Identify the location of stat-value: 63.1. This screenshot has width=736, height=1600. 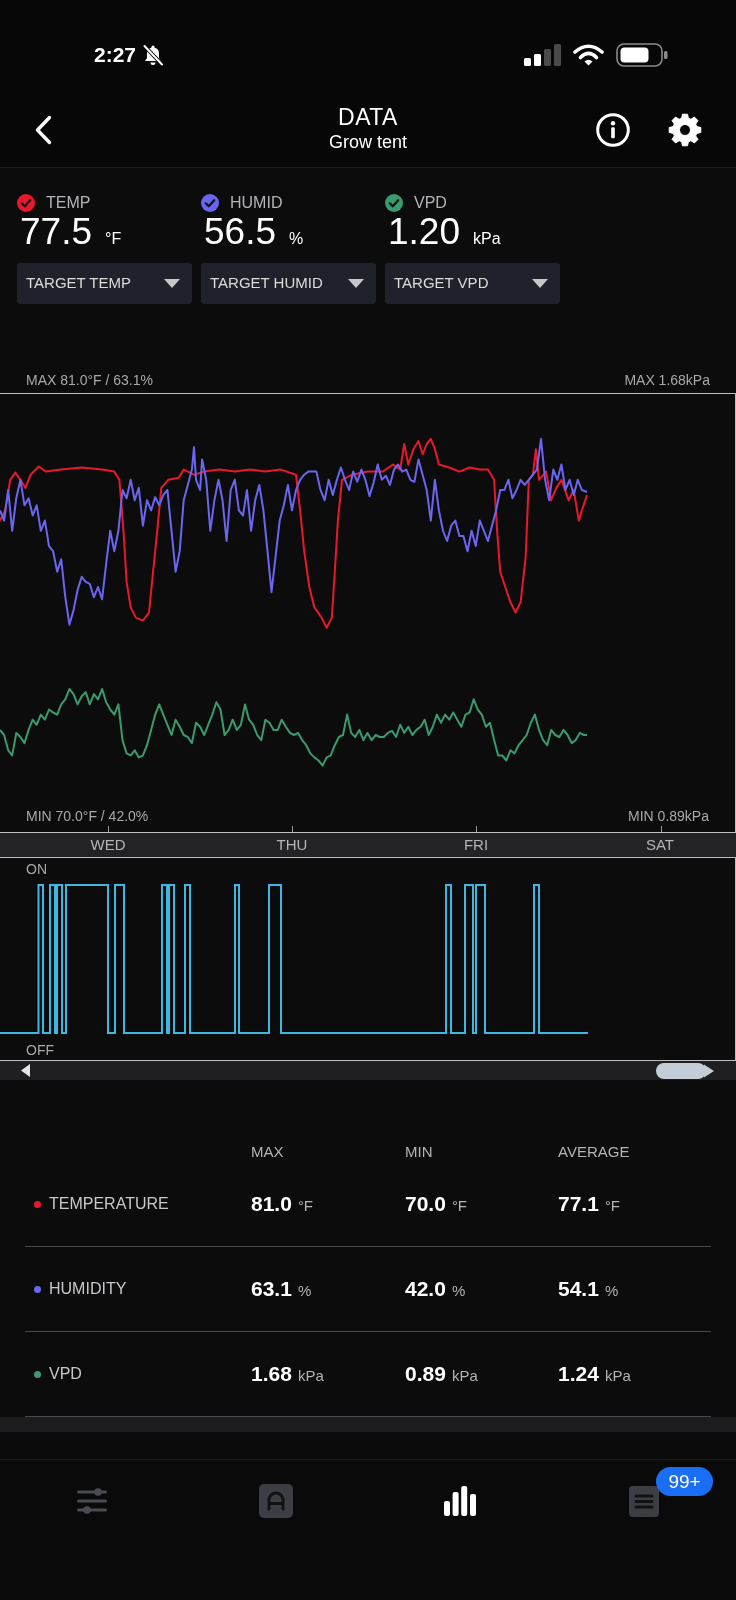
(271, 1289).